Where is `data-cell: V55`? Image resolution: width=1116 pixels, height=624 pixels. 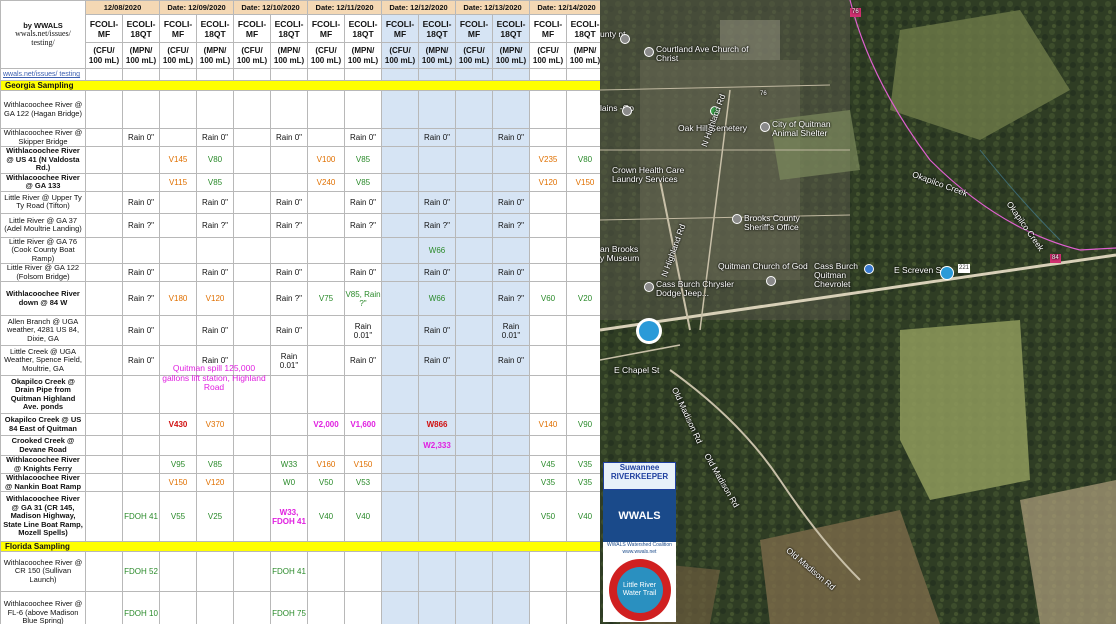 data-cell: V55 is located at coordinates (178, 516).